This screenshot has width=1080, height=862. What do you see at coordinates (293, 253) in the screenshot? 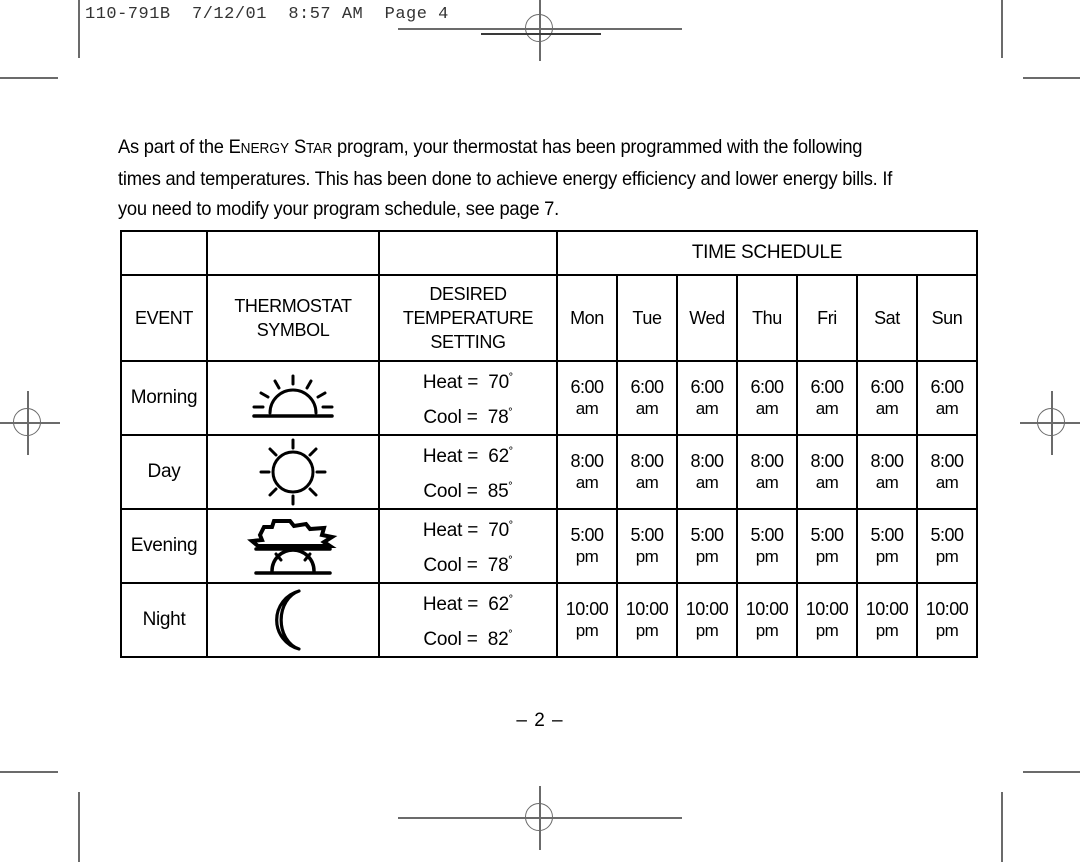
I see `header-spacer-symbol` at bounding box center [293, 253].